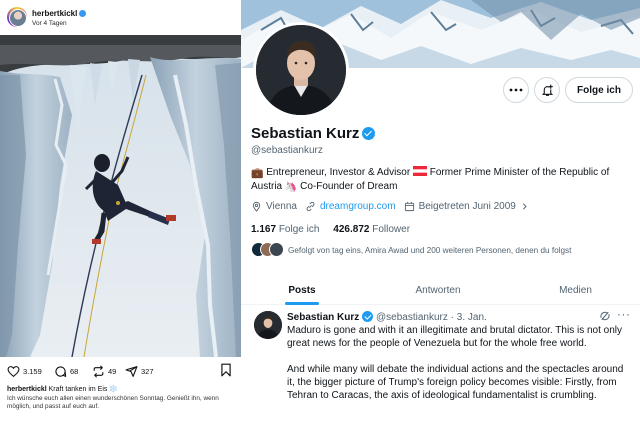 This screenshot has height=426, width=640. I want to click on follow-stats: 1.167 Folge ich 426.872 Follower, so click(330, 229).